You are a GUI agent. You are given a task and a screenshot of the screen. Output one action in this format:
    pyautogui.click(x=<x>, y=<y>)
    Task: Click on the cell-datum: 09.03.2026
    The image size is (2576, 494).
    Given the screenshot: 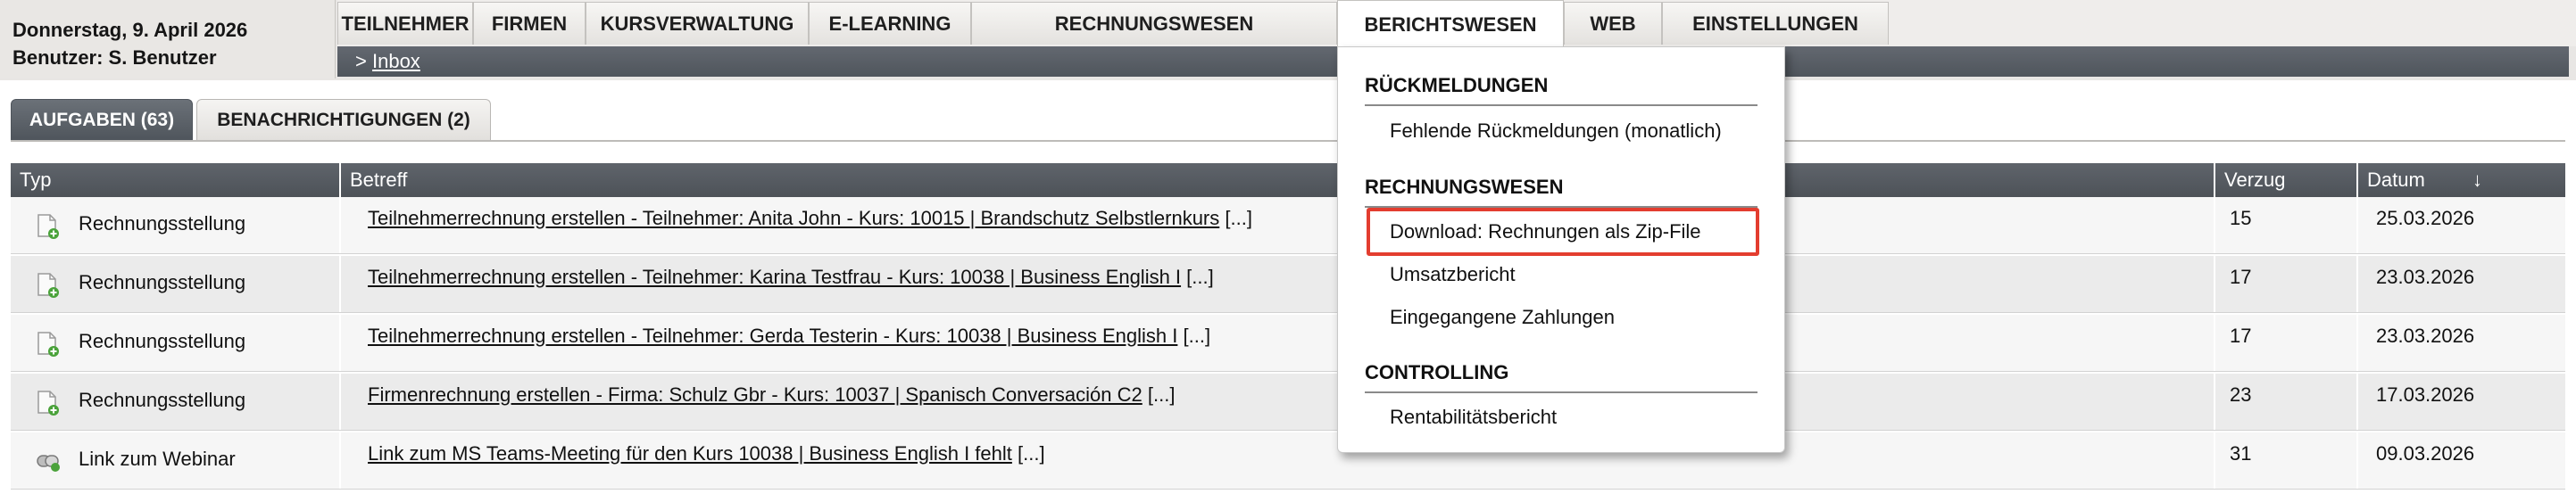 What is the action you would take?
    pyautogui.click(x=2461, y=460)
    